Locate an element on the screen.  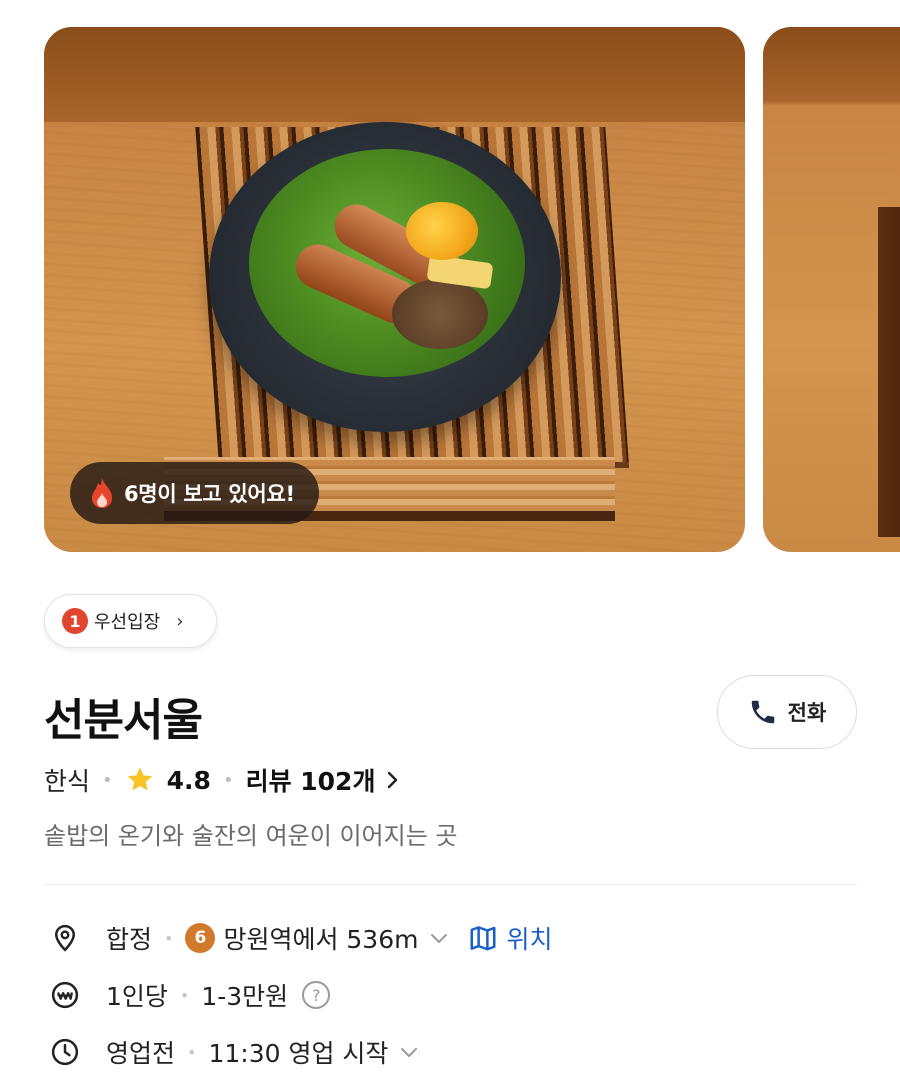
phone-icon is located at coordinates (762, 712).